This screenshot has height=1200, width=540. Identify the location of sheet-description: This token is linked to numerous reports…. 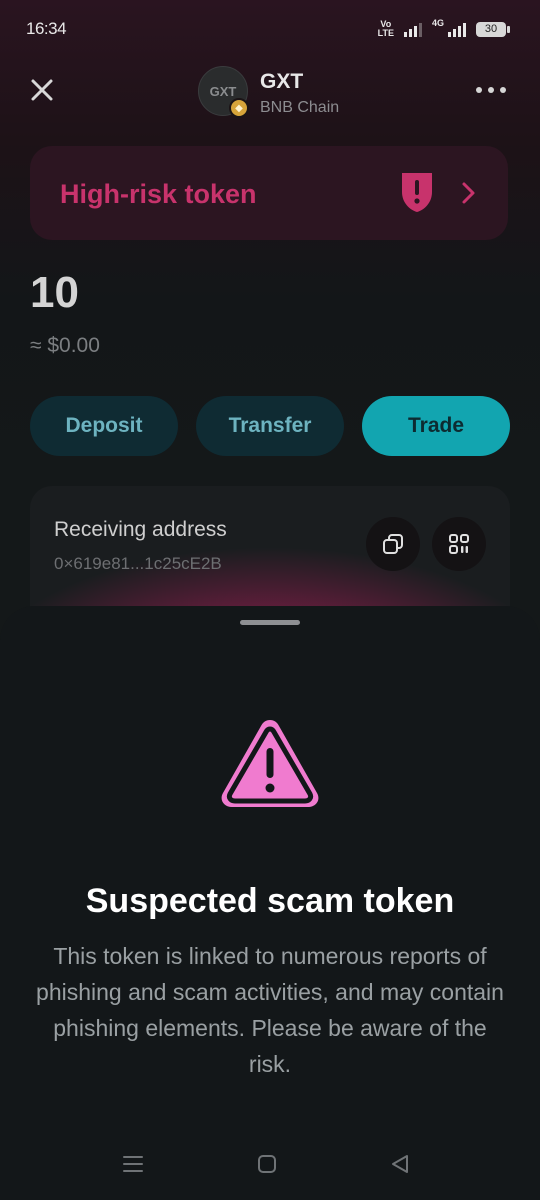
(270, 1010).